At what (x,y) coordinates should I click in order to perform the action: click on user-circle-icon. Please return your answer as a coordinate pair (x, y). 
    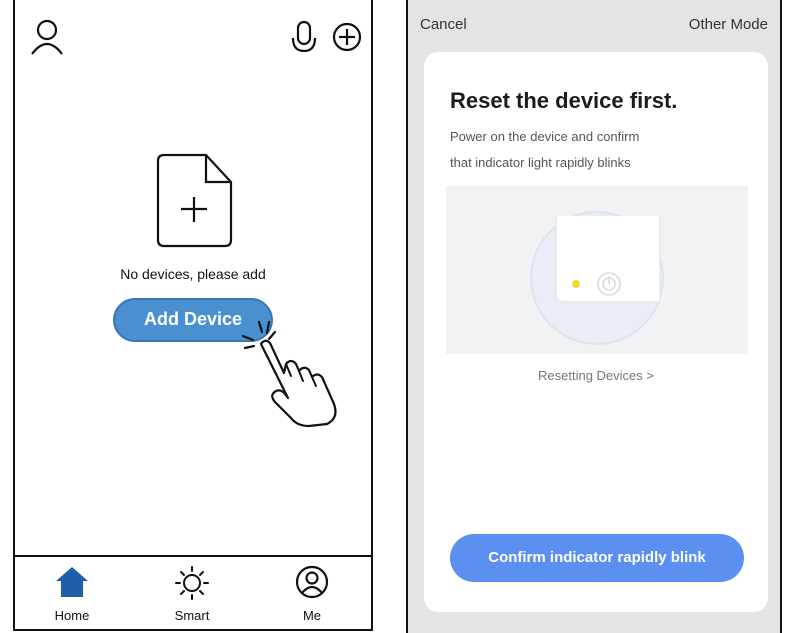
    Looking at the image, I should click on (312, 582).